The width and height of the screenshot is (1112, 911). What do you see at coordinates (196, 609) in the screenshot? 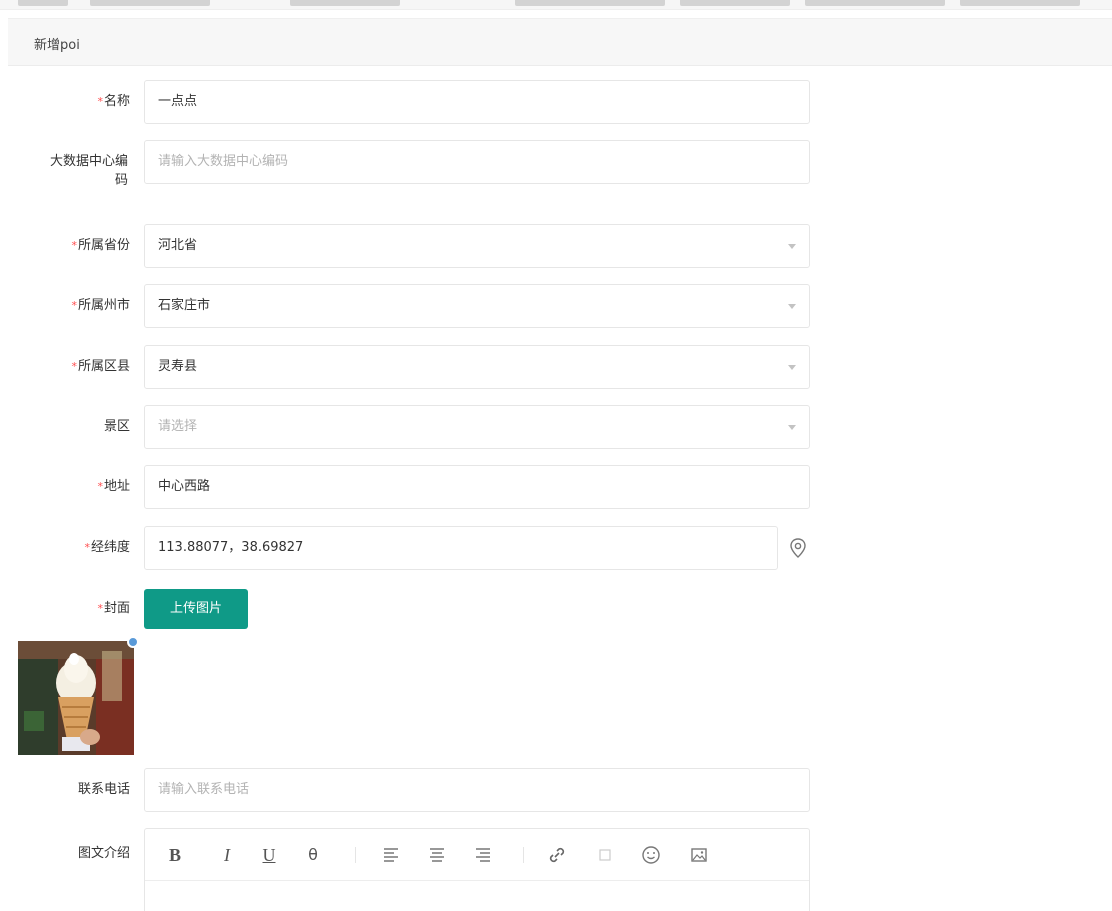
I see `upload-image-button: 上传图片` at bounding box center [196, 609].